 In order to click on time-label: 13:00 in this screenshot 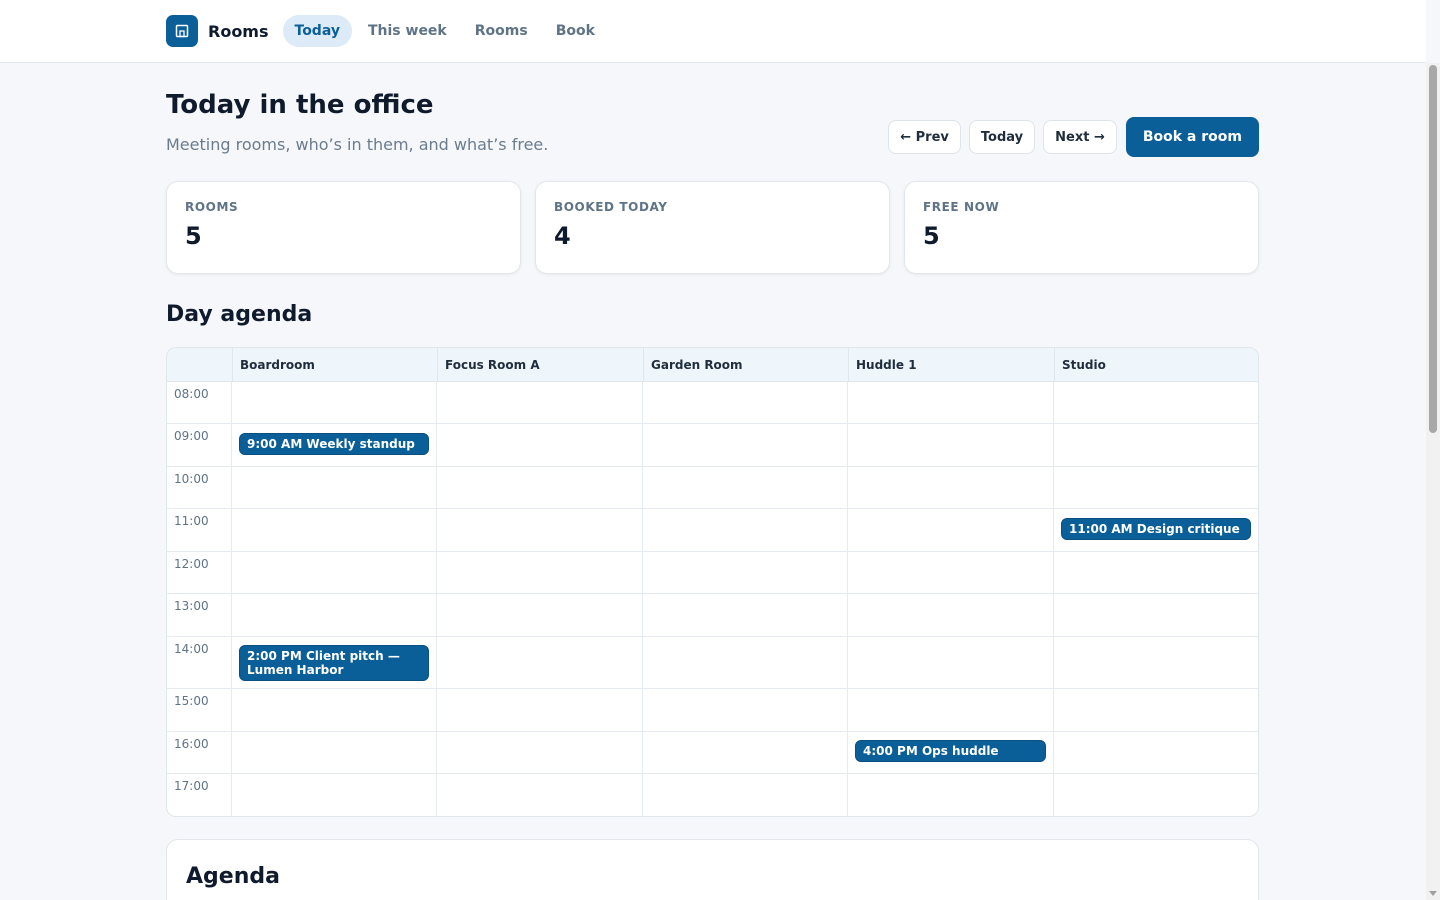, I will do `click(191, 606)`.